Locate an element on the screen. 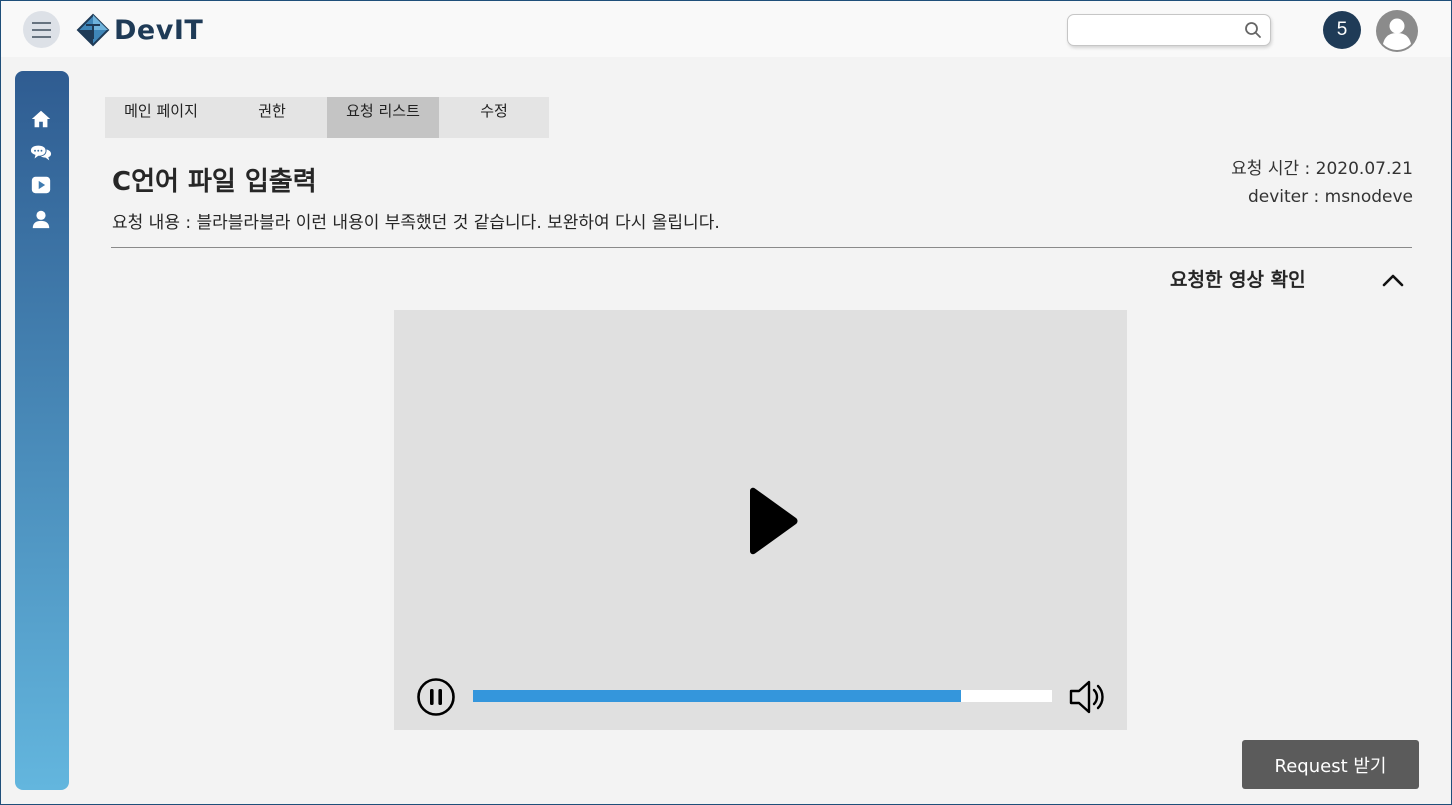 This screenshot has width=1452, height=805. sidebar-item-user is located at coordinates (41, 219).